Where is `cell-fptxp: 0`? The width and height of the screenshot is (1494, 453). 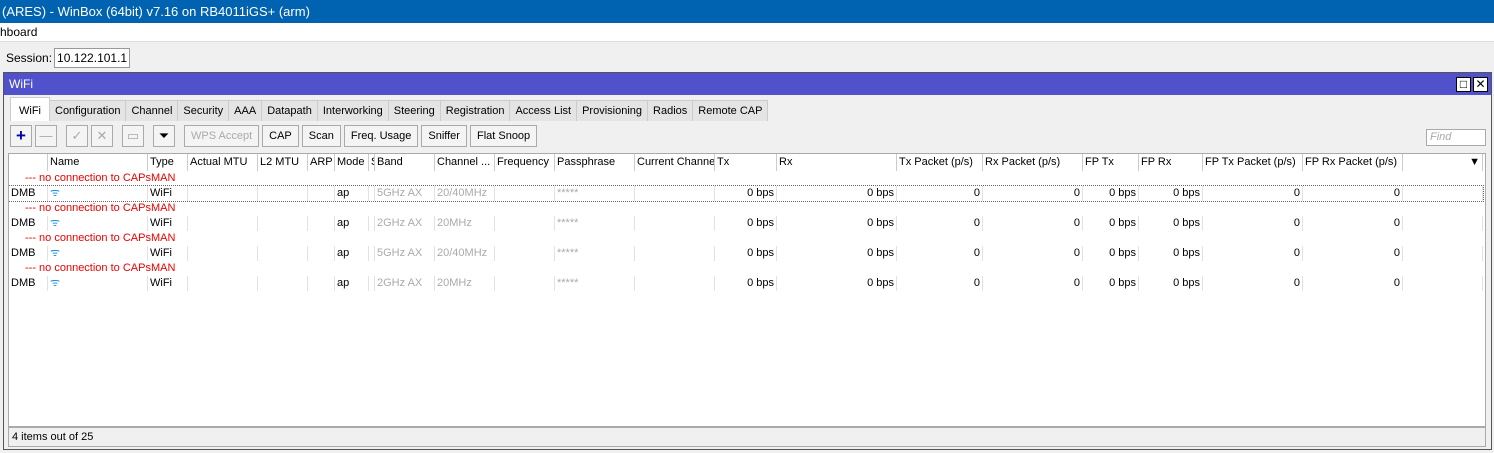
cell-fptxp: 0 is located at coordinates (1253, 223).